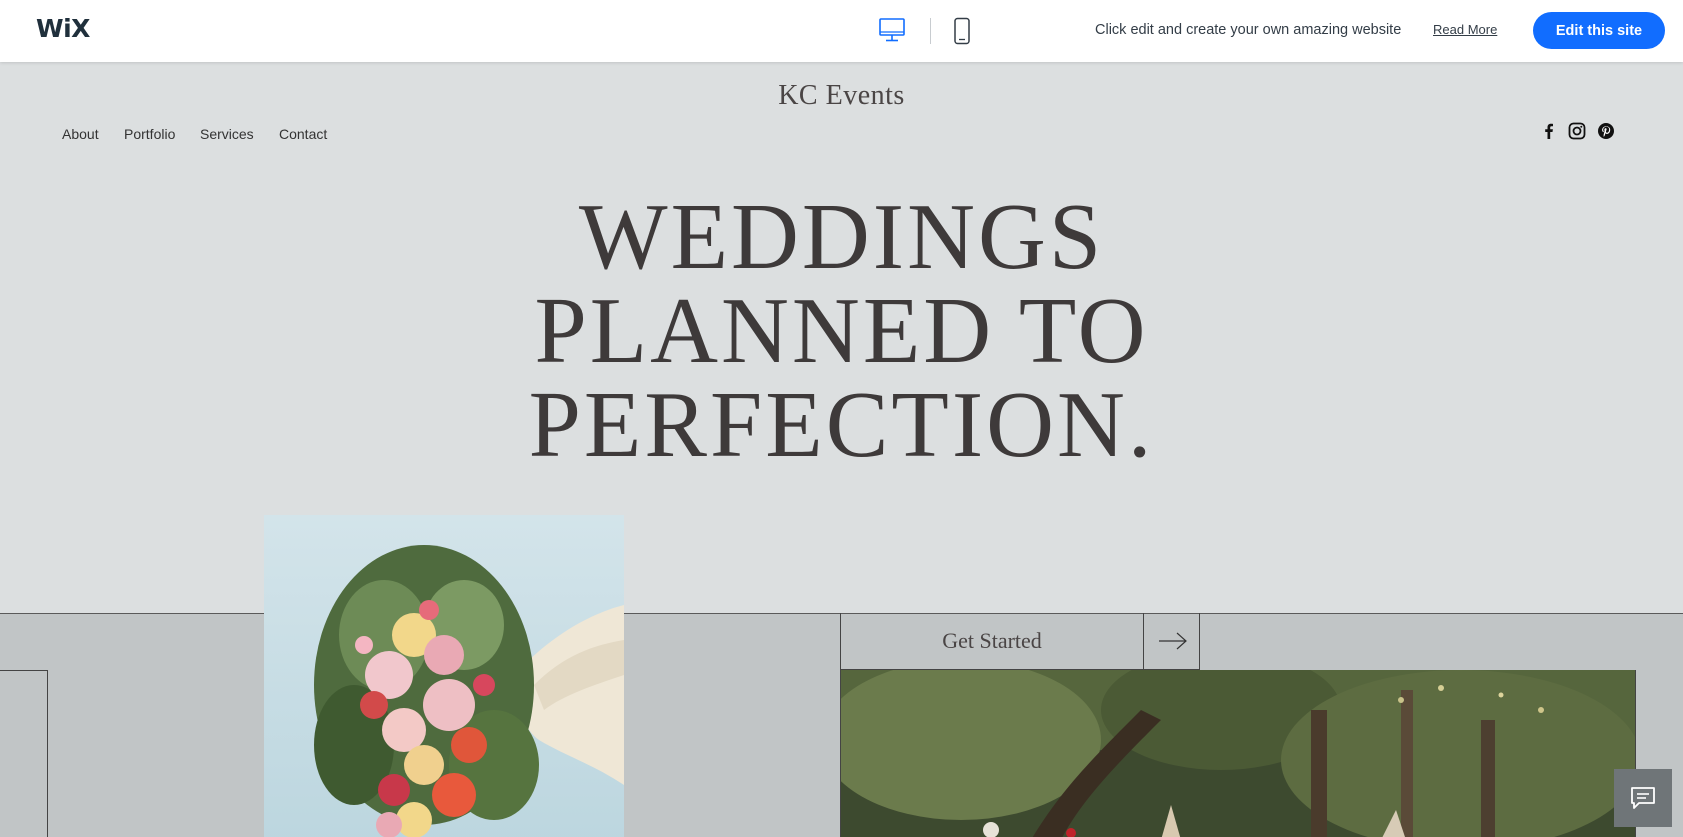 The image size is (1683, 837). What do you see at coordinates (841, 237) in the screenshot?
I see `hero-line: WEDDINGS` at bounding box center [841, 237].